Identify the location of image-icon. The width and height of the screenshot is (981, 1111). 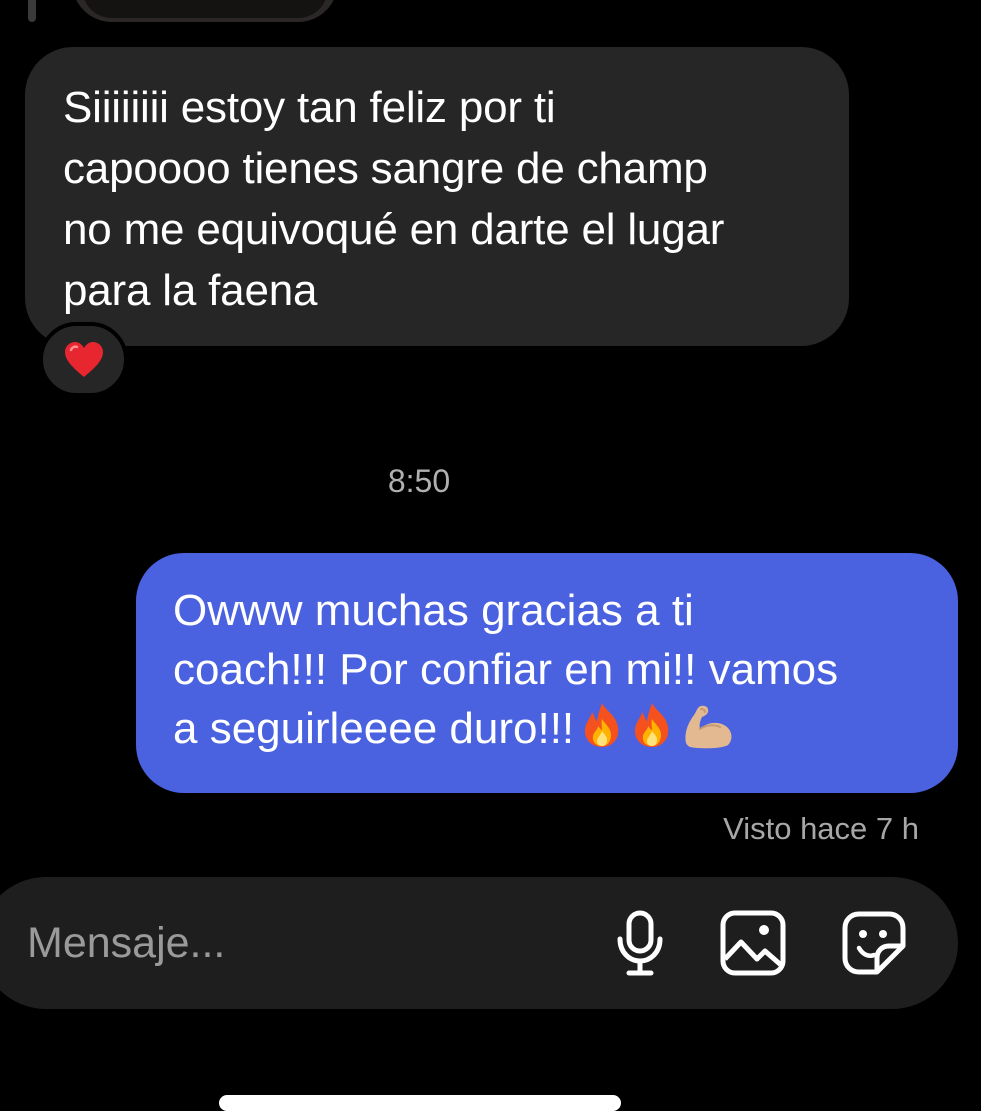
(753, 943).